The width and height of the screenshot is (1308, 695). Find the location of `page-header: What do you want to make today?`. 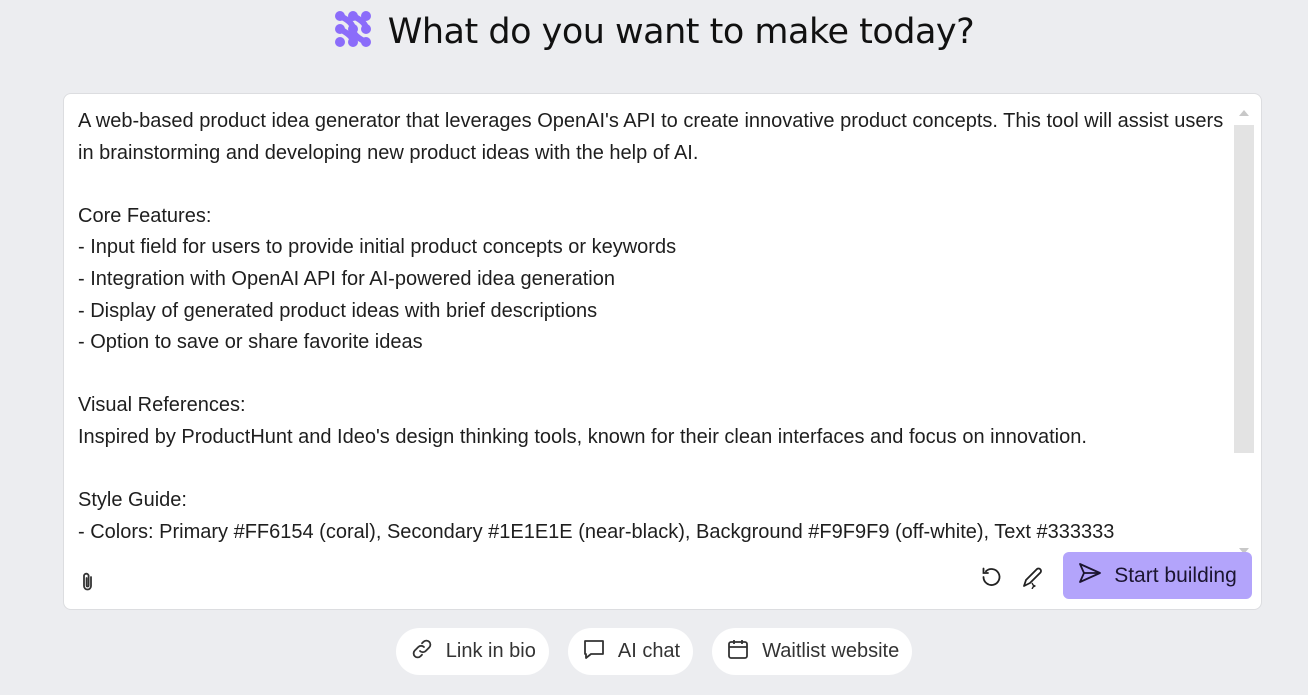

page-header: What do you want to make today? is located at coordinates (654, 31).